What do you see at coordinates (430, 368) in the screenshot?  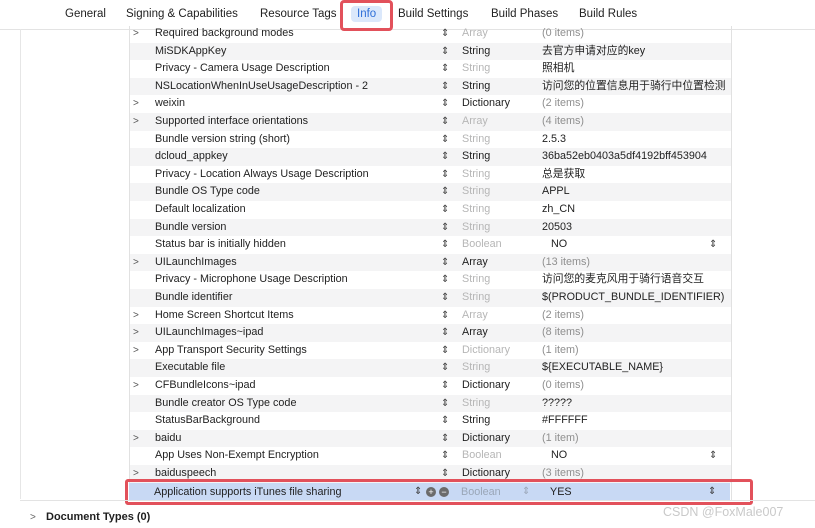 I see `plist-row: Executable file ⇕ String ${EXECUTABLE_NAME}` at bounding box center [430, 368].